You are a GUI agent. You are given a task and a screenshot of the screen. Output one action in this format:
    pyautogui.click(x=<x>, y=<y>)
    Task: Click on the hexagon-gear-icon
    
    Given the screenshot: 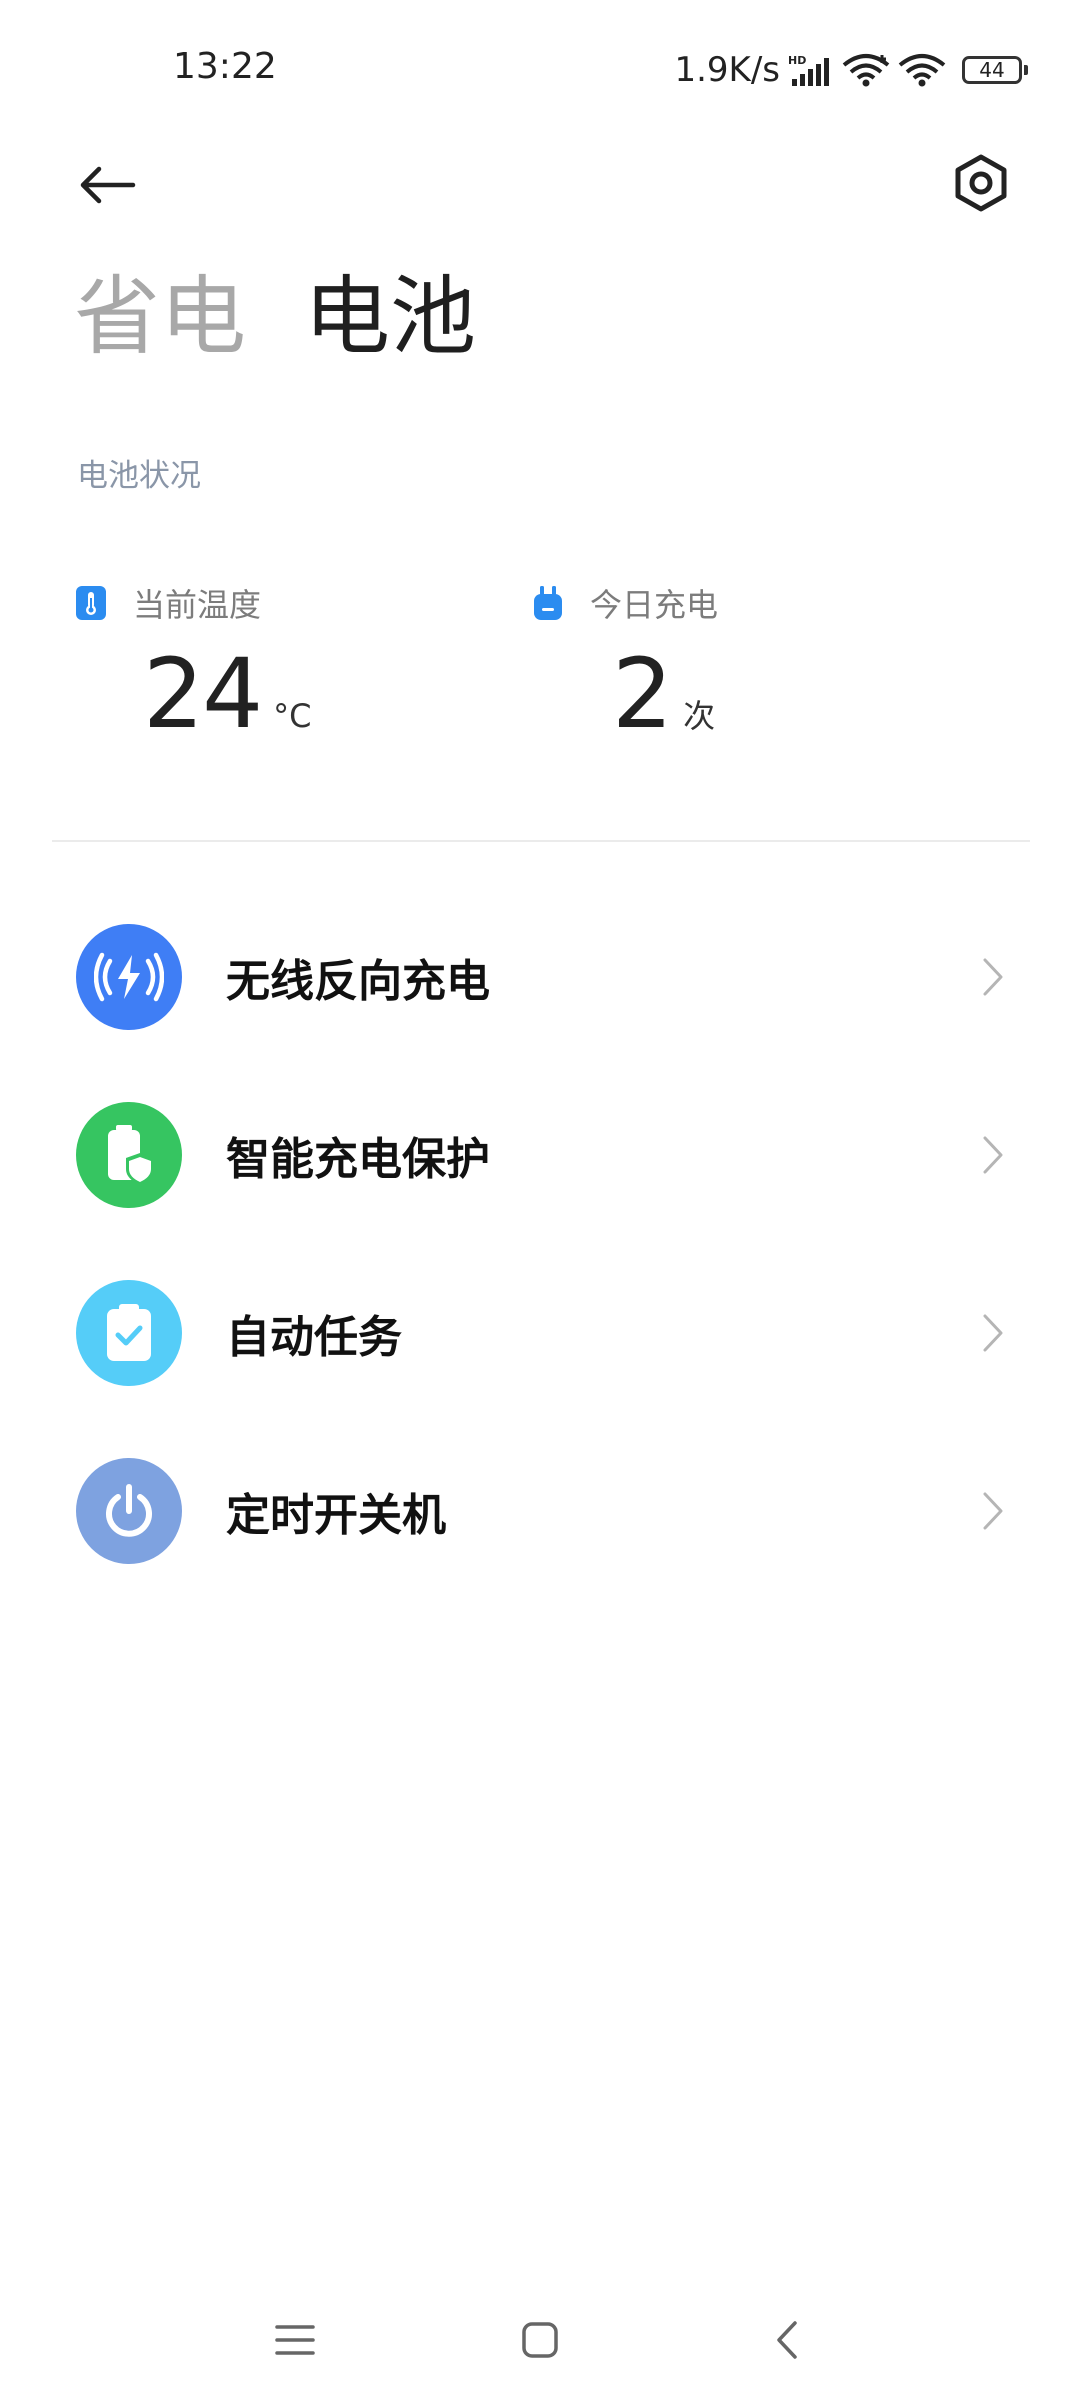 What is the action you would take?
    pyautogui.click(x=981, y=183)
    